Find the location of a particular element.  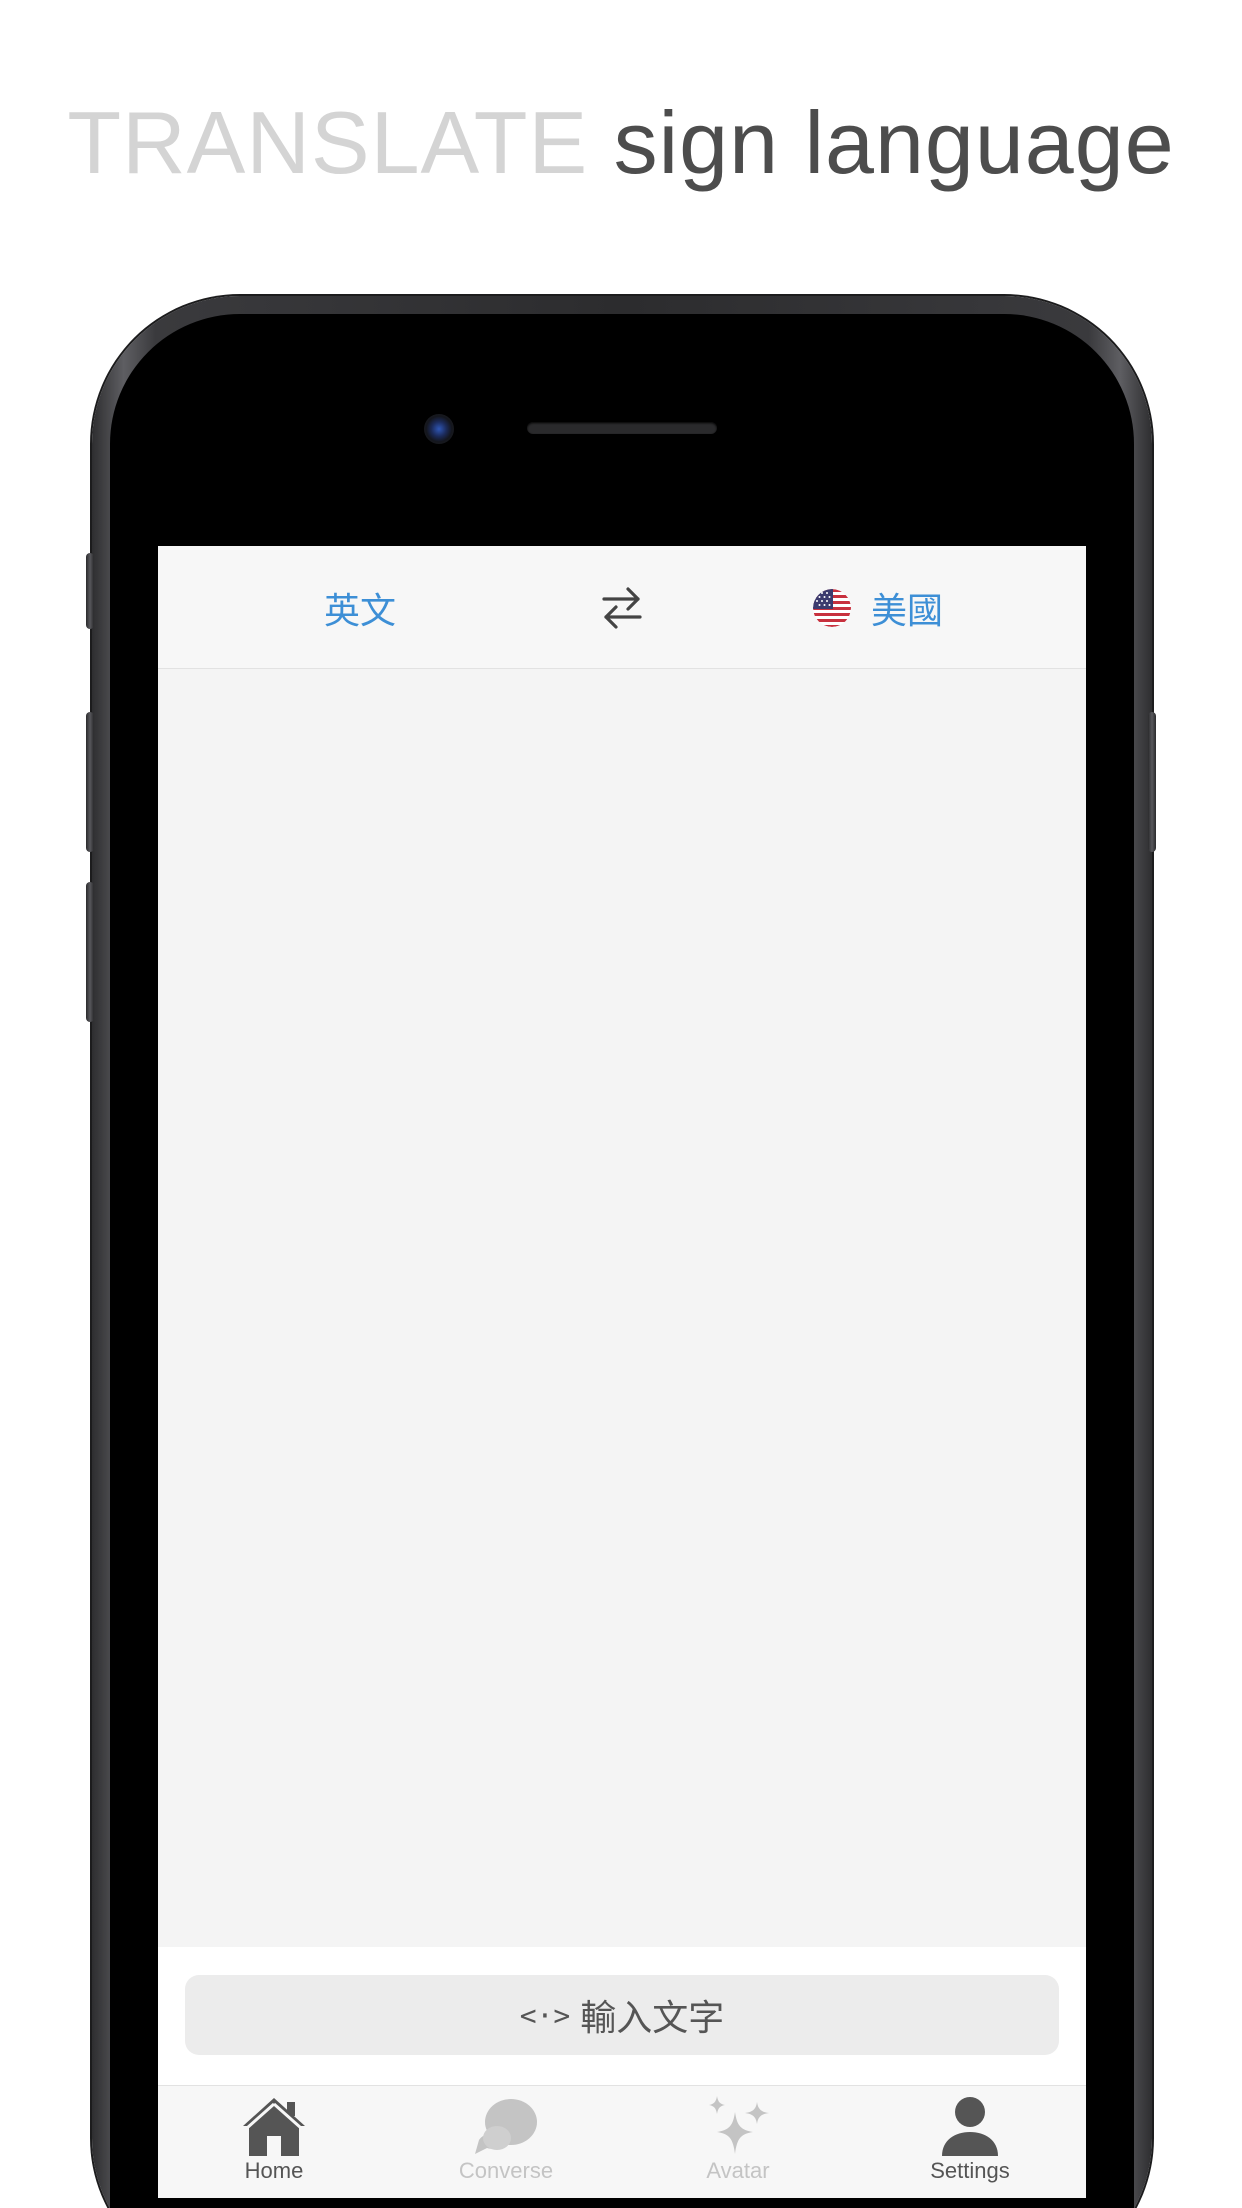

enter-text-button: <·> 輸入文字 is located at coordinates (622, 2015).